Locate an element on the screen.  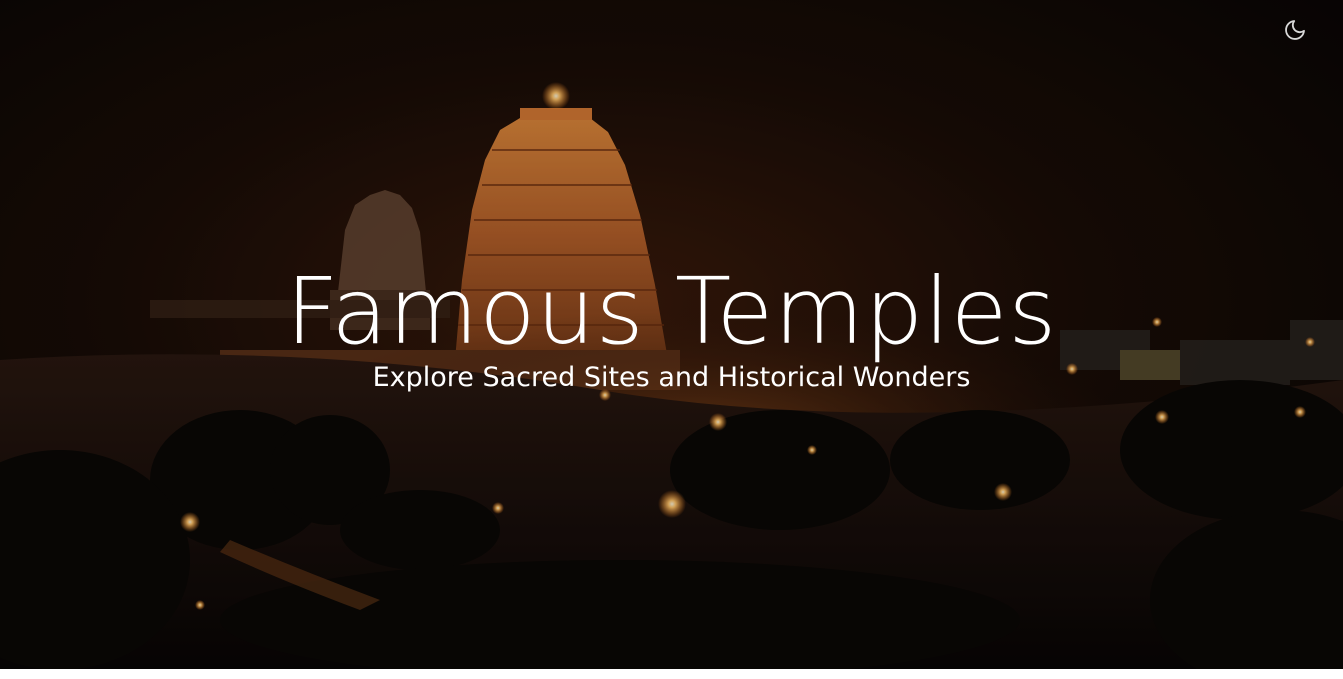
moon-icon is located at coordinates (1295, 30).